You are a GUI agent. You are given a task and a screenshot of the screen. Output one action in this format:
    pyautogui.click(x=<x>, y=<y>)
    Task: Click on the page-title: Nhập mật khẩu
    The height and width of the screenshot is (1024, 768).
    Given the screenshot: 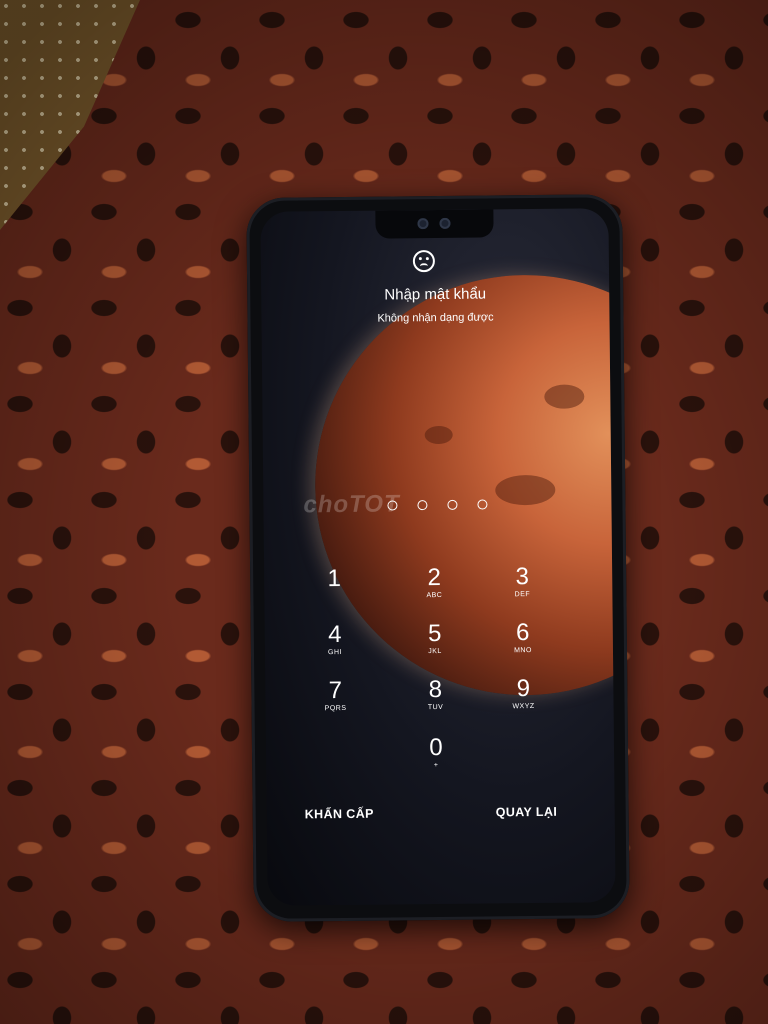 What is the action you would take?
    pyautogui.click(x=435, y=294)
    